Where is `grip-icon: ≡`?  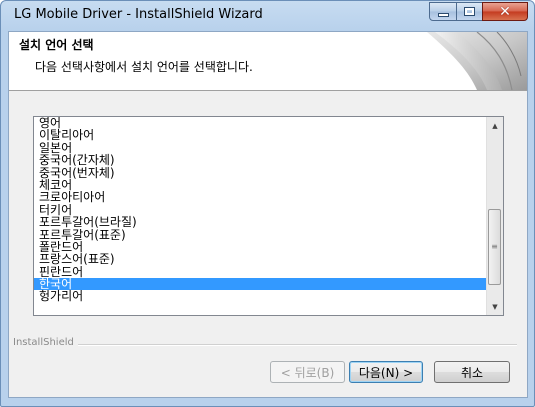
grip-icon: ≡ is located at coordinates (494, 246).